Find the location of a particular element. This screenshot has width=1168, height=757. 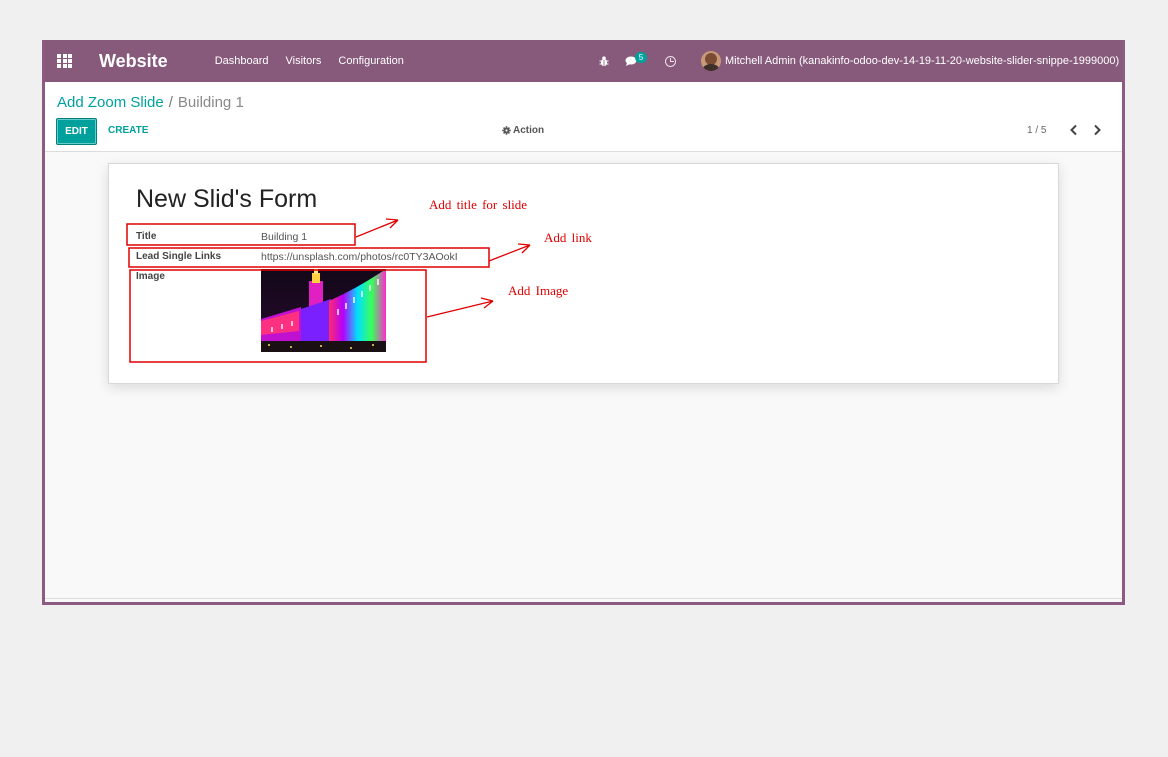

avatar is located at coordinates (711, 61).